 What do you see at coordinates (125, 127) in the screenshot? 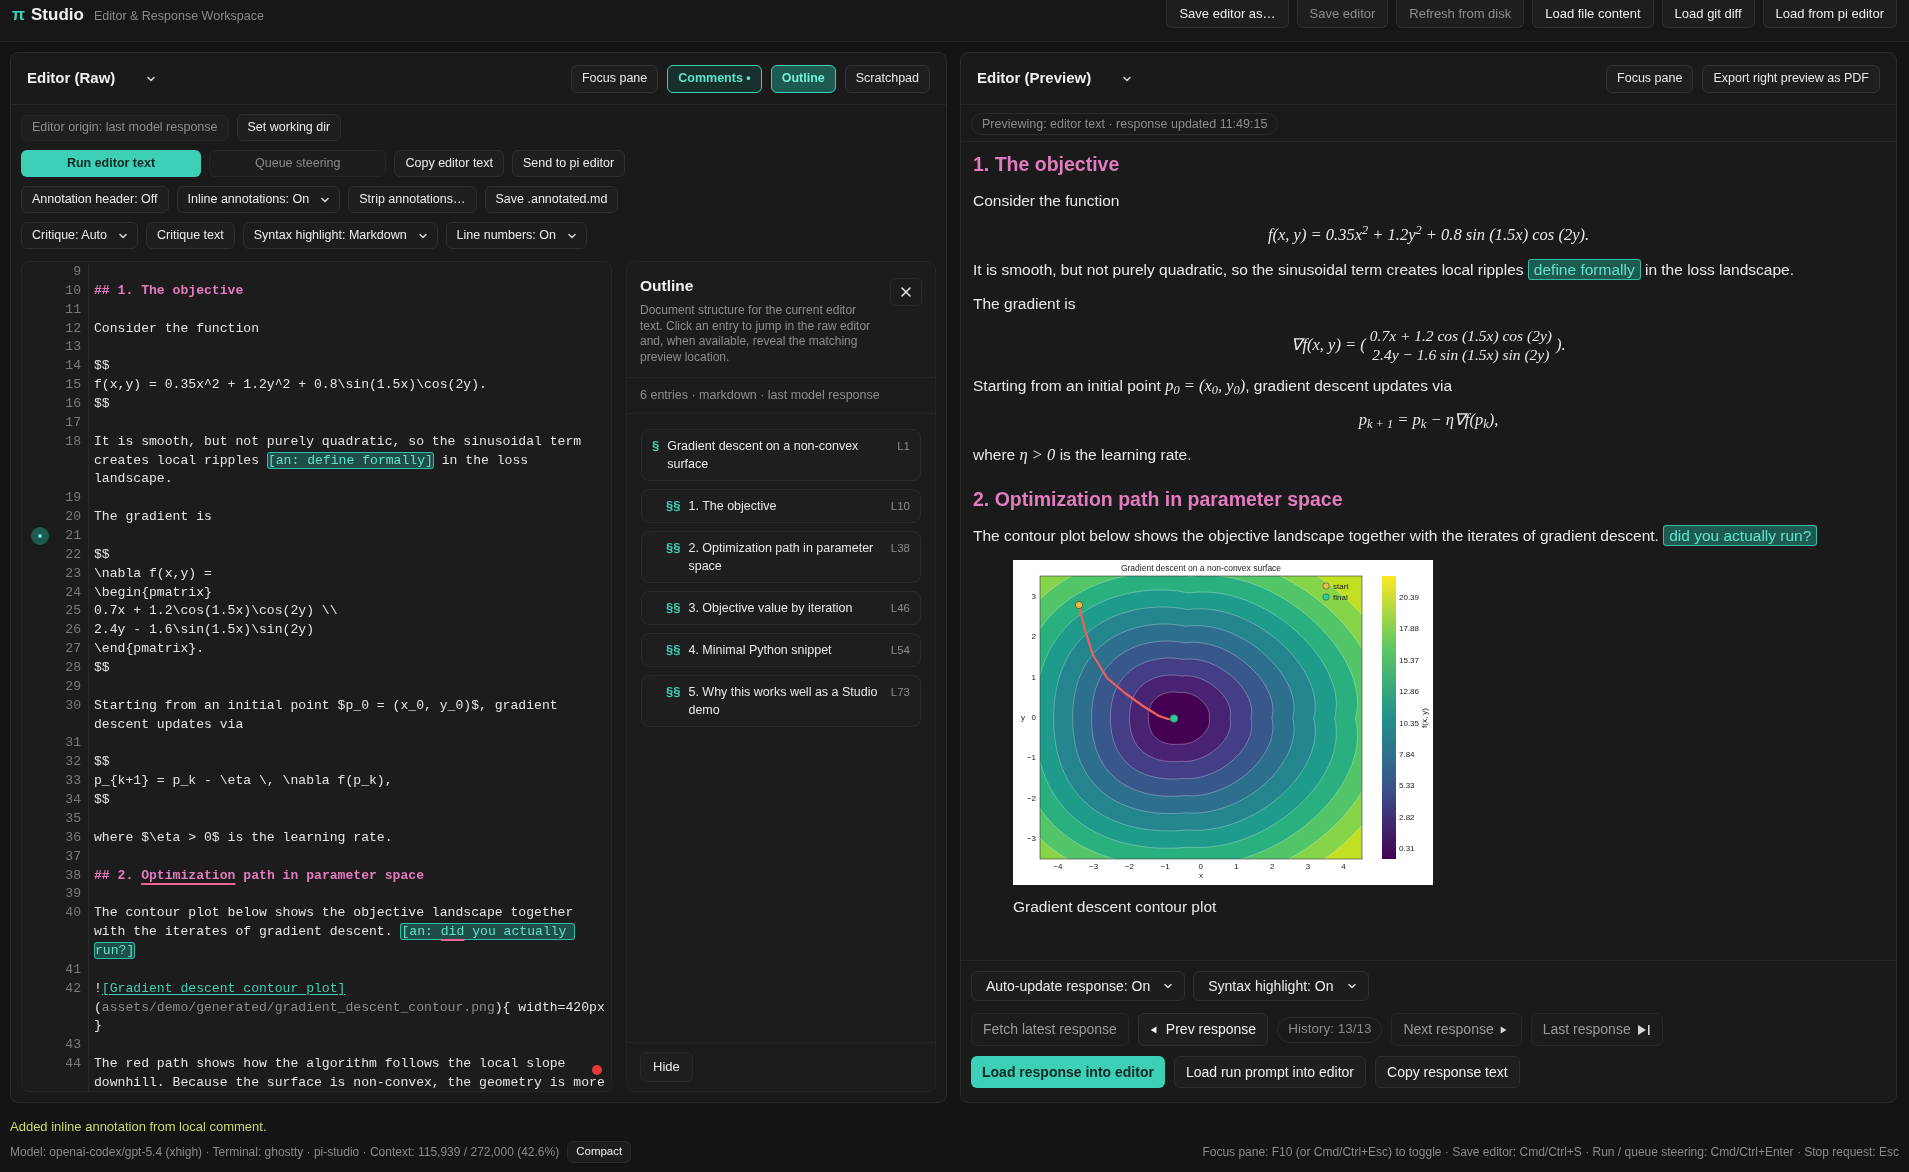
I see `origin-label: Editor origin: last model response` at bounding box center [125, 127].